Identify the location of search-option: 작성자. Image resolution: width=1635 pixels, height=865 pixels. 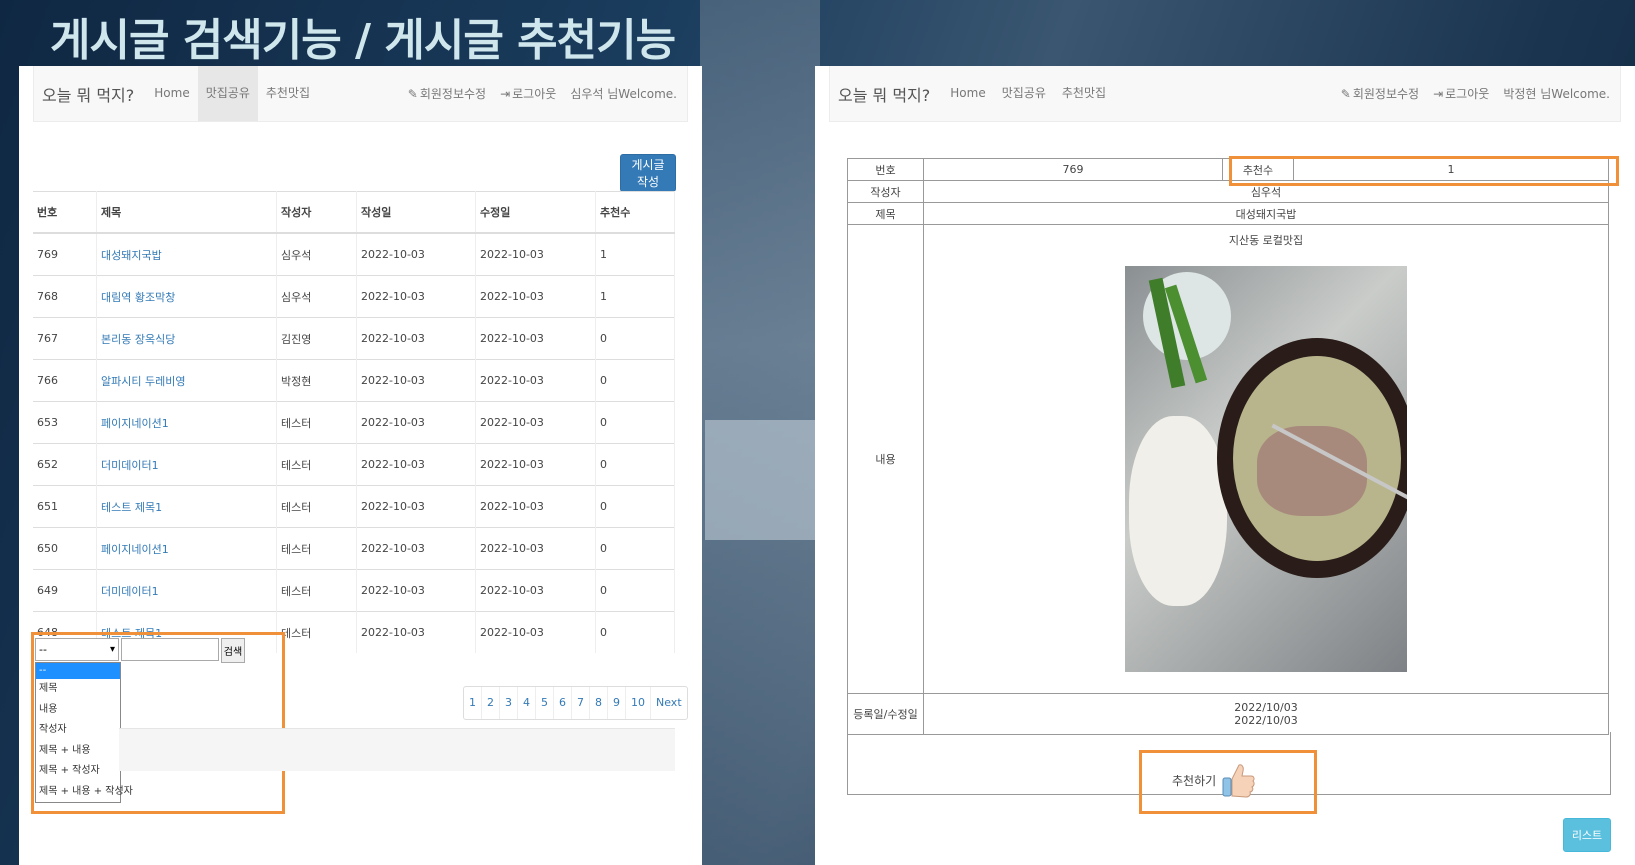
(78, 730).